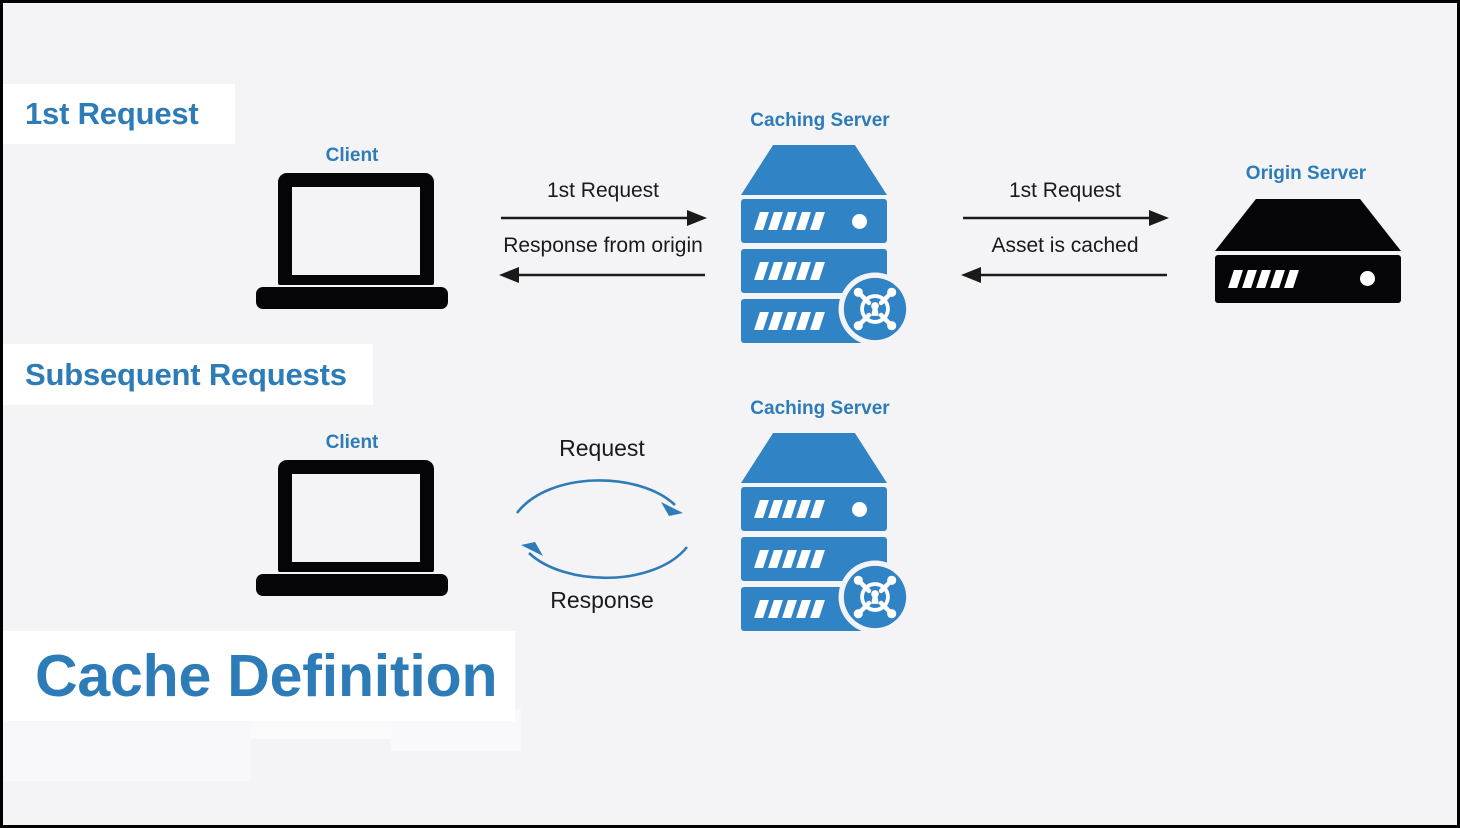 The image size is (1460, 828). I want to click on section-heading-subsequent-requests: Subsequent Requests, so click(188, 374).